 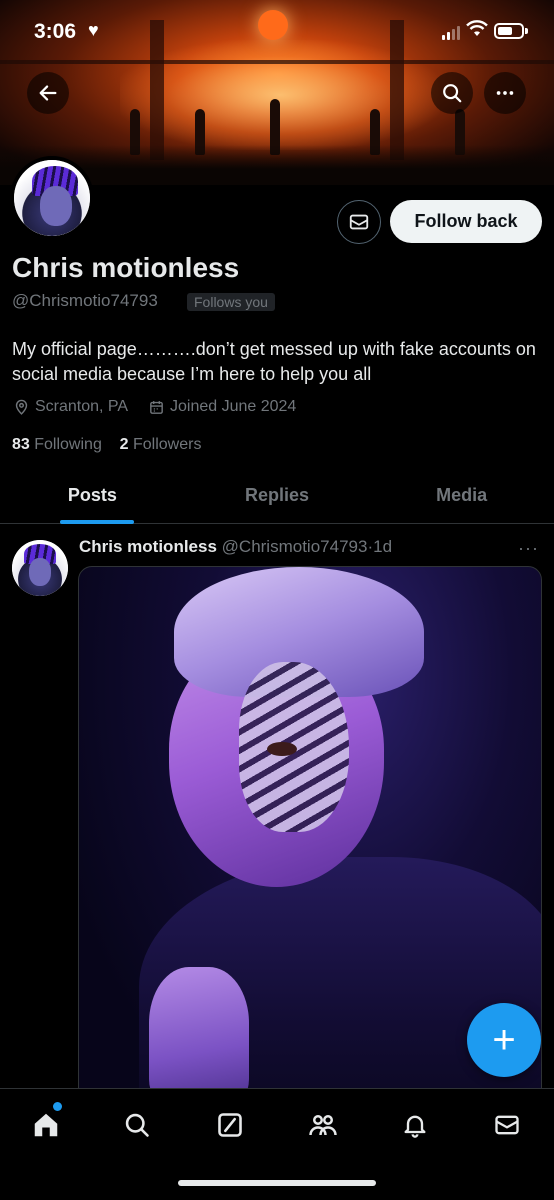 What do you see at coordinates (282, 749) in the screenshot?
I see `image-eye` at bounding box center [282, 749].